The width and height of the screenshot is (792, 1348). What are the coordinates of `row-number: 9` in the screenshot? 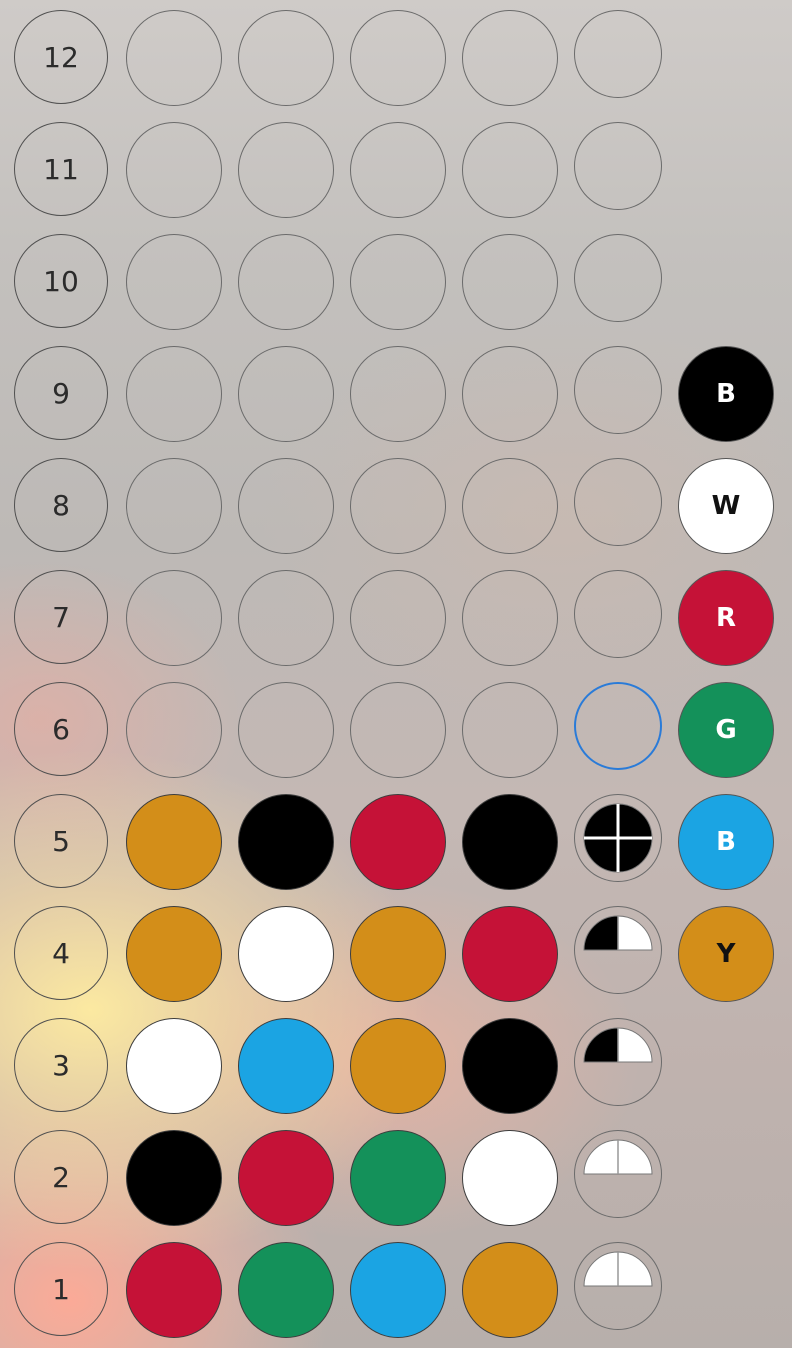 It's located at (61, 393).